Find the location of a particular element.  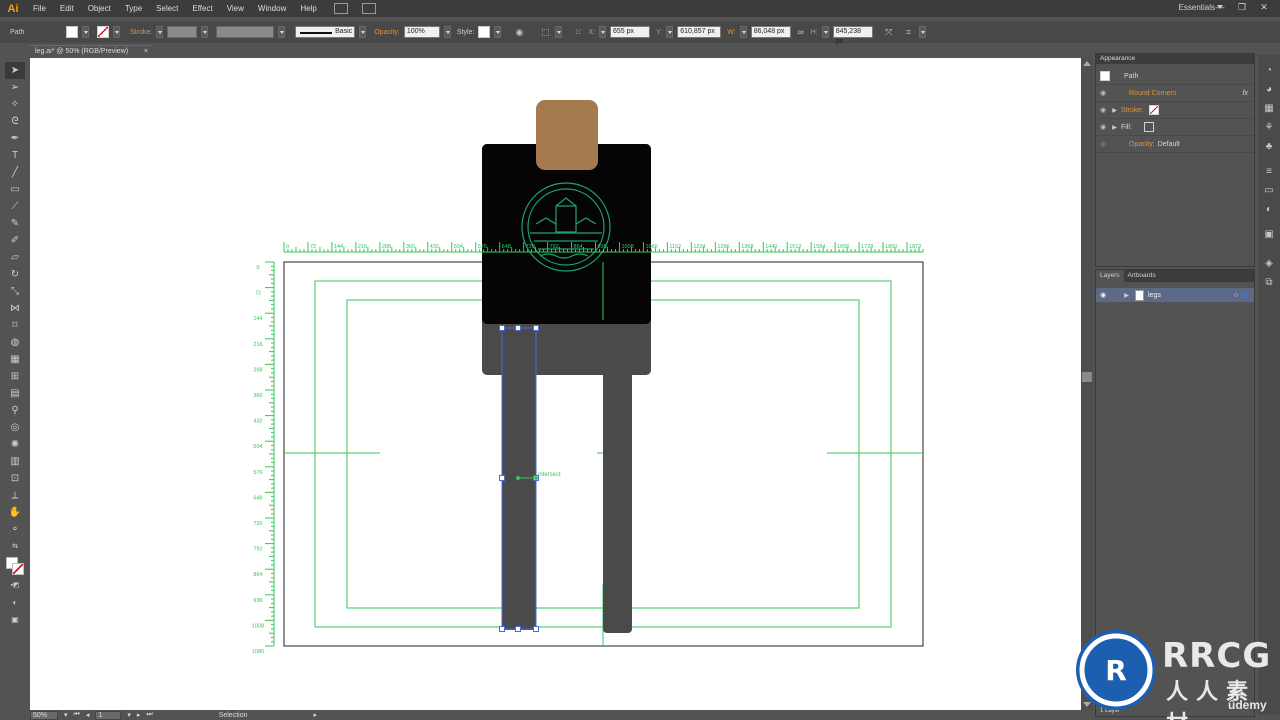

minimize-icon: — is located at coordinates (1220, 7).